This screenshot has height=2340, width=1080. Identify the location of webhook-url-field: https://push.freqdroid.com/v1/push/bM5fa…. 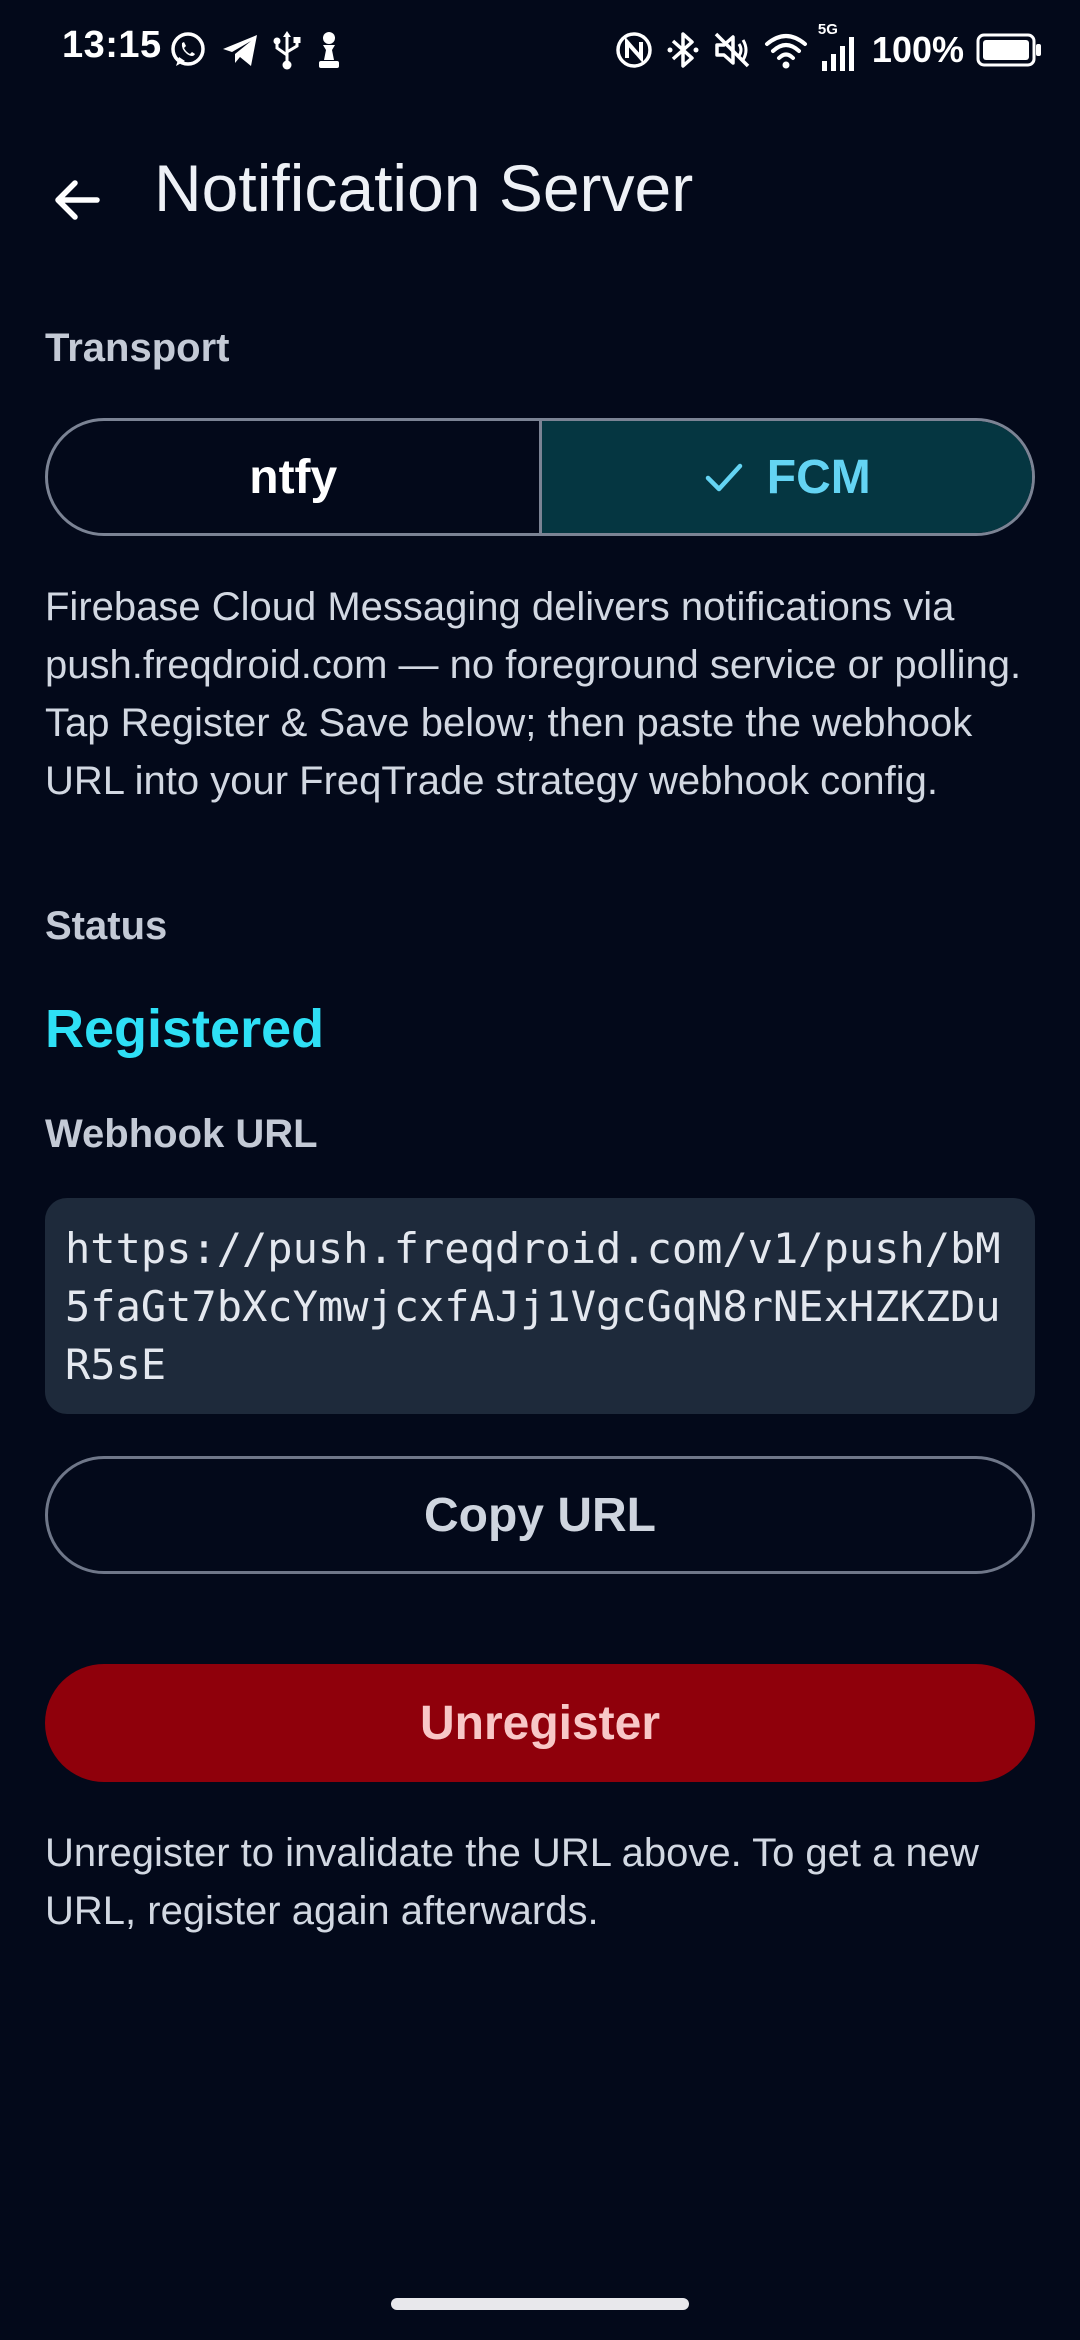
(540, 1306).